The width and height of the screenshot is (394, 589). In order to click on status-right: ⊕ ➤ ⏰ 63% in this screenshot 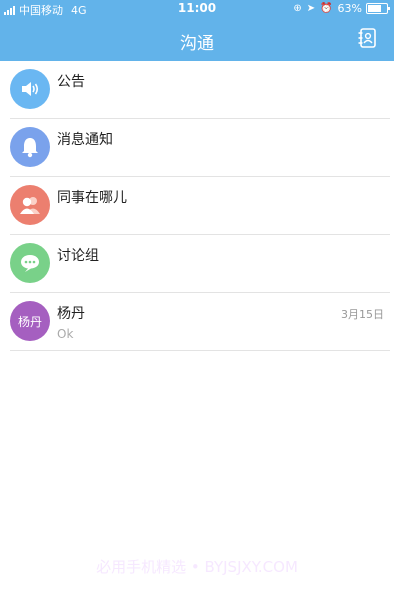, I will do `click(341, 8)`.